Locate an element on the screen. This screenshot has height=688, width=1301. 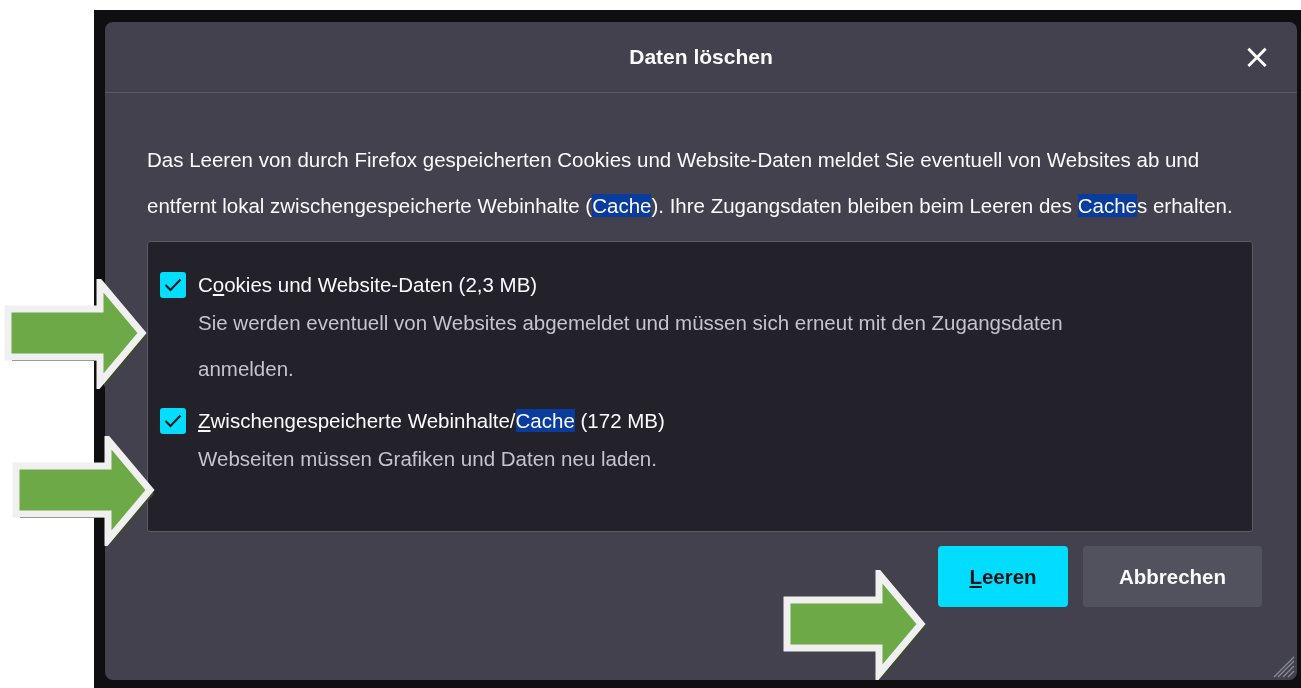
close-button: × is located at coordinates (1257, 56).